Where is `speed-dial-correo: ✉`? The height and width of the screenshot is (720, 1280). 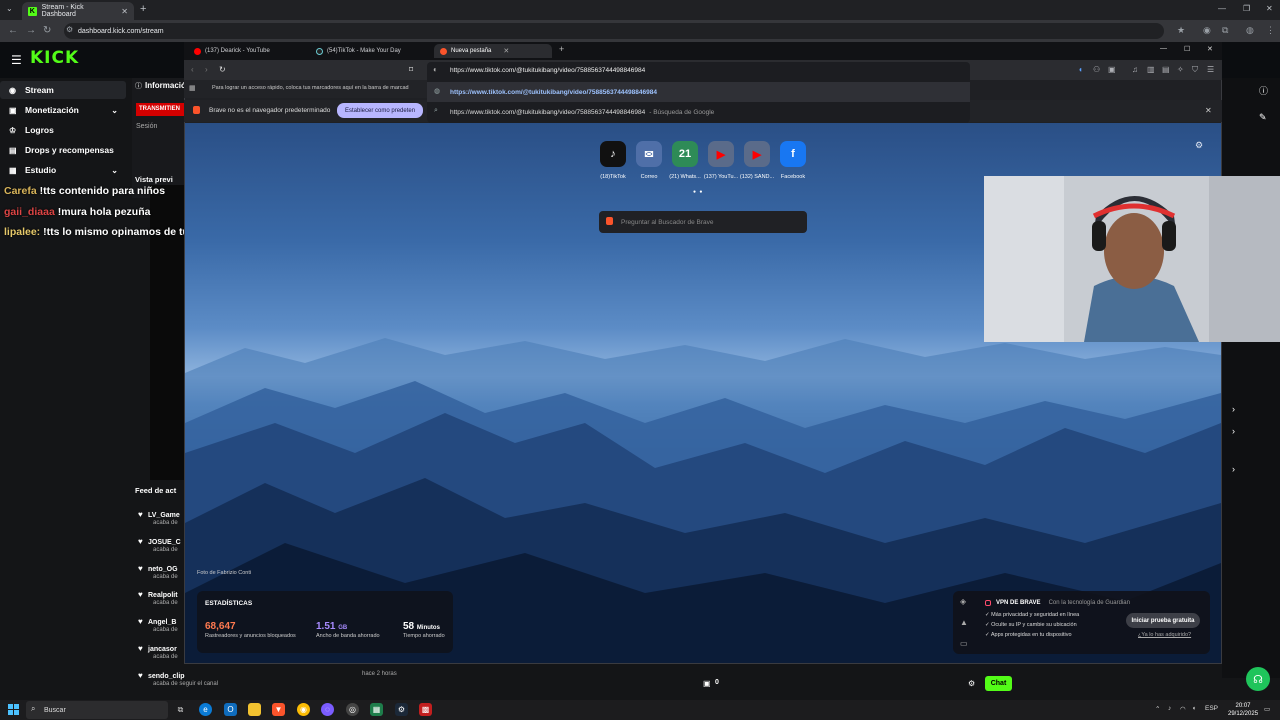
speed-dial-correo: ✉ is located at coordinates (649, 154).